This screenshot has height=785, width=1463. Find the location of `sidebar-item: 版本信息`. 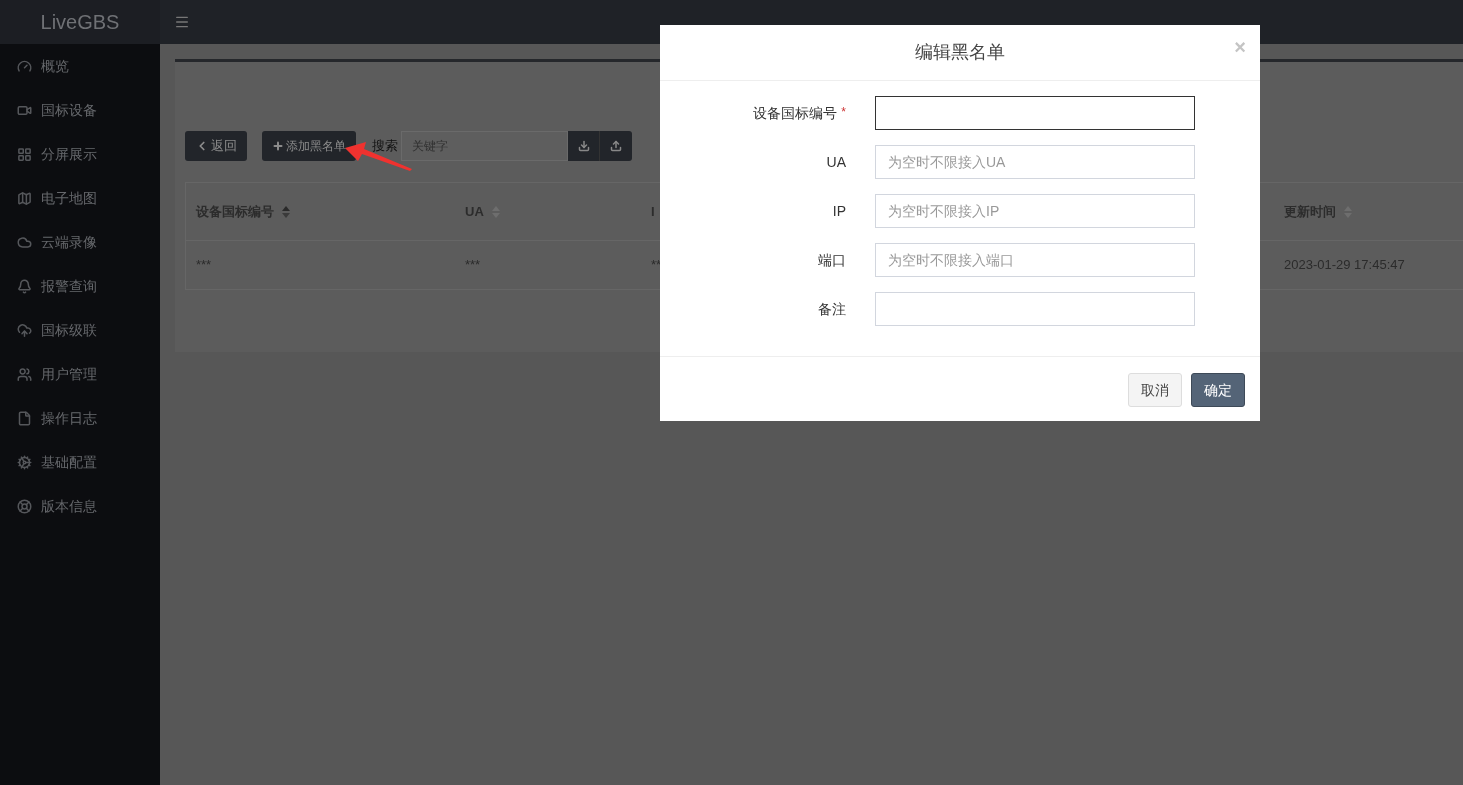

sidebar-item: 版本信息 is located at coordinates (80, 506).